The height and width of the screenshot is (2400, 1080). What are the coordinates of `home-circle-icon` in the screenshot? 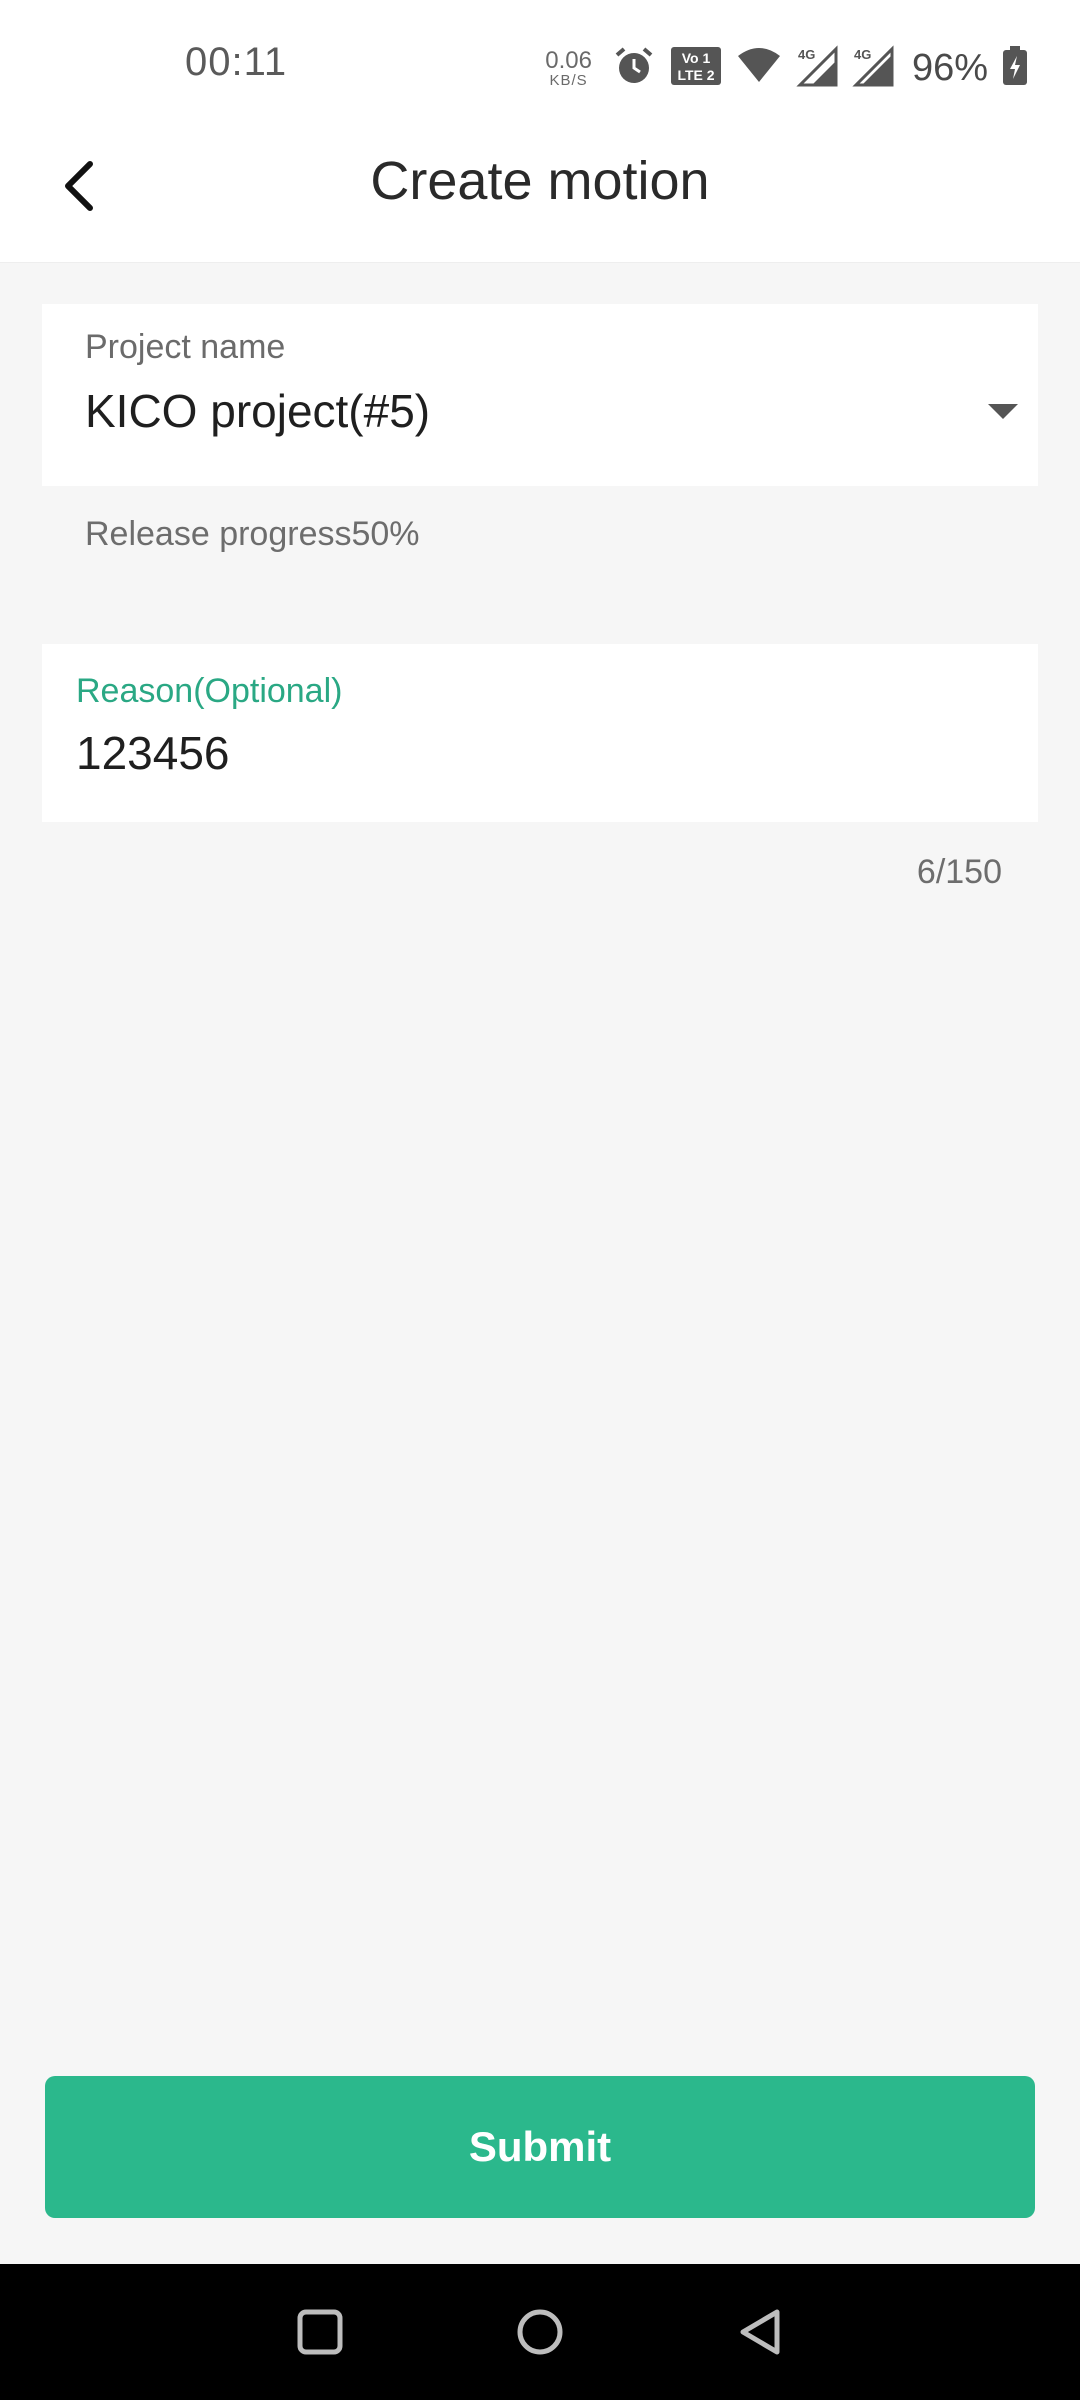 It's located at (540, 2332).